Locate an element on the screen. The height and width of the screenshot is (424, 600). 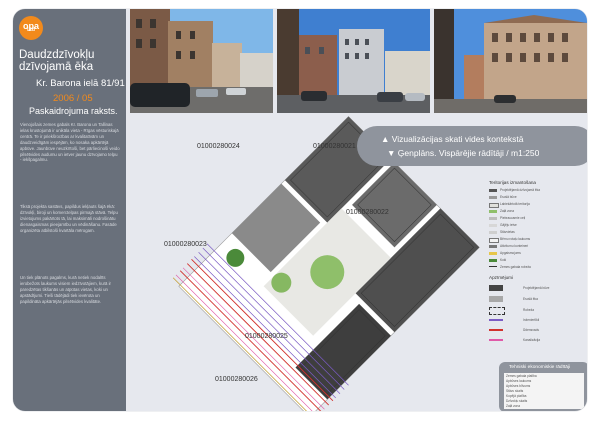
plot-label-1: 01000280024 is located at coordinates (218, 146).